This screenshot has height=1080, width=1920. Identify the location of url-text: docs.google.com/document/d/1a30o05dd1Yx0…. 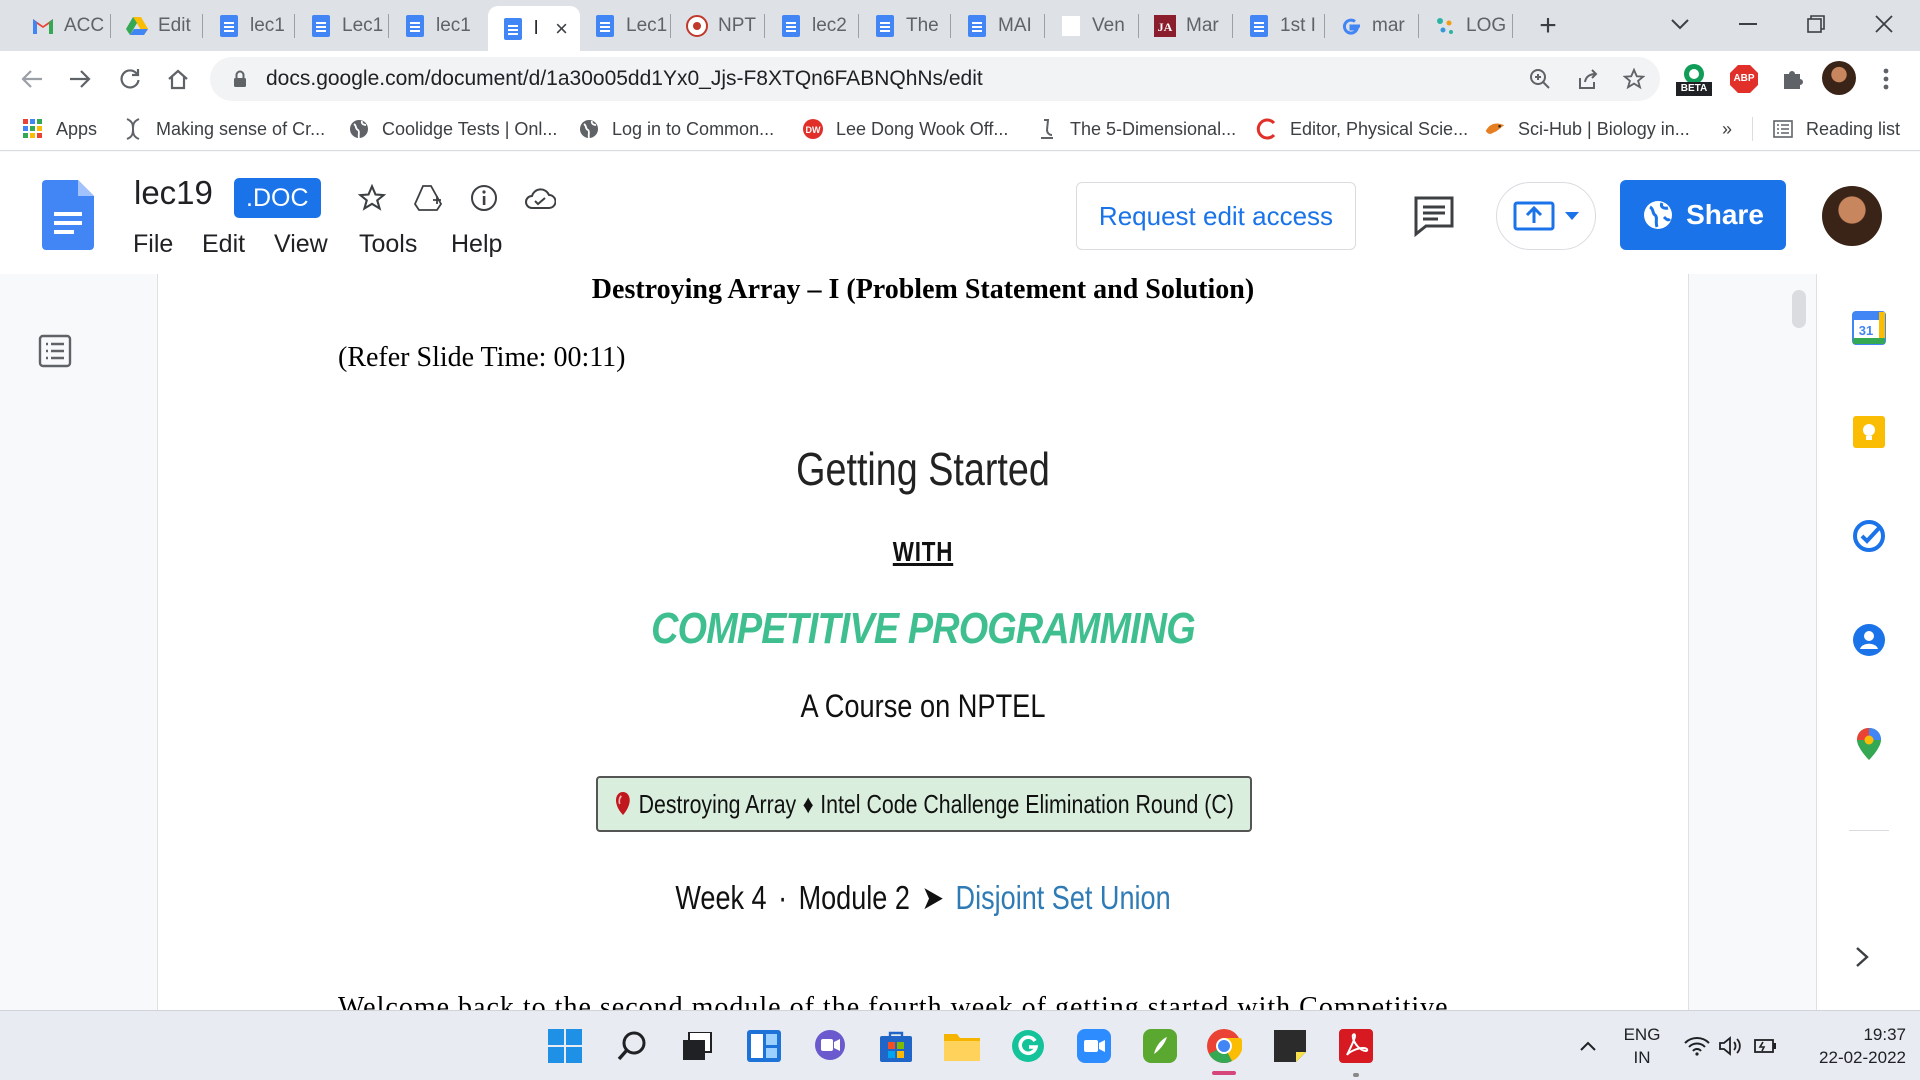
(624, 79).